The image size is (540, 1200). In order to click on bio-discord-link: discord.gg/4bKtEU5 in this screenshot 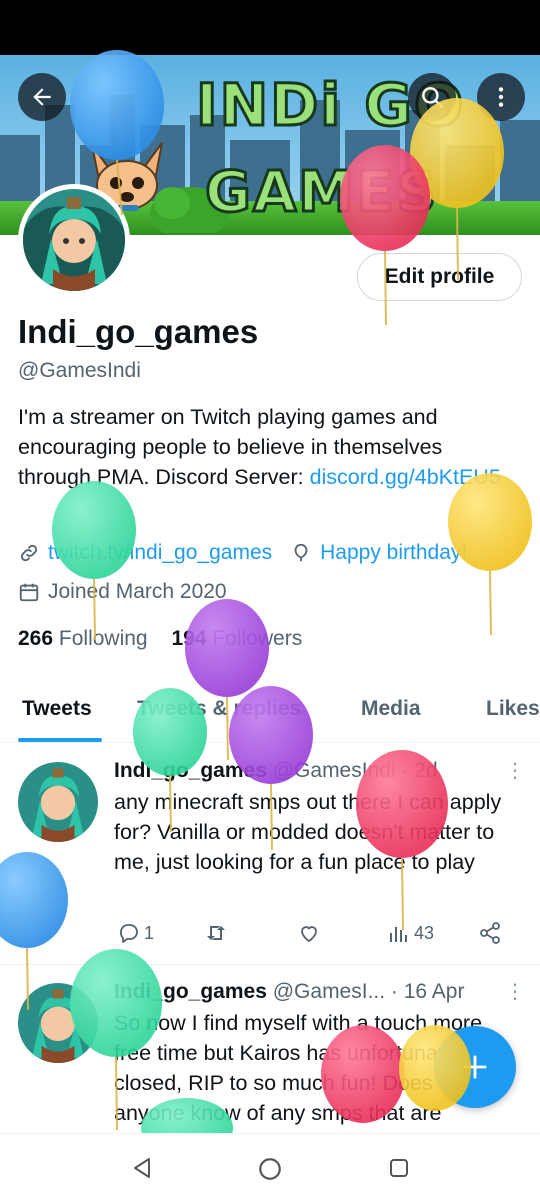, I will do `click(405, 477)`.